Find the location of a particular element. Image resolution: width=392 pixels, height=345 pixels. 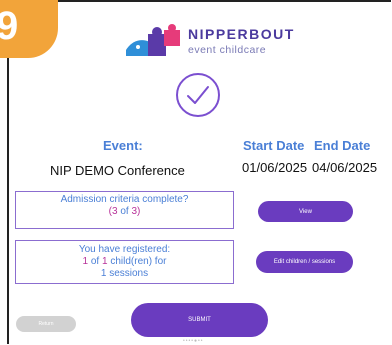

registered-children: 1 of 1 child(ren) for is located at coordinates (124, 261).